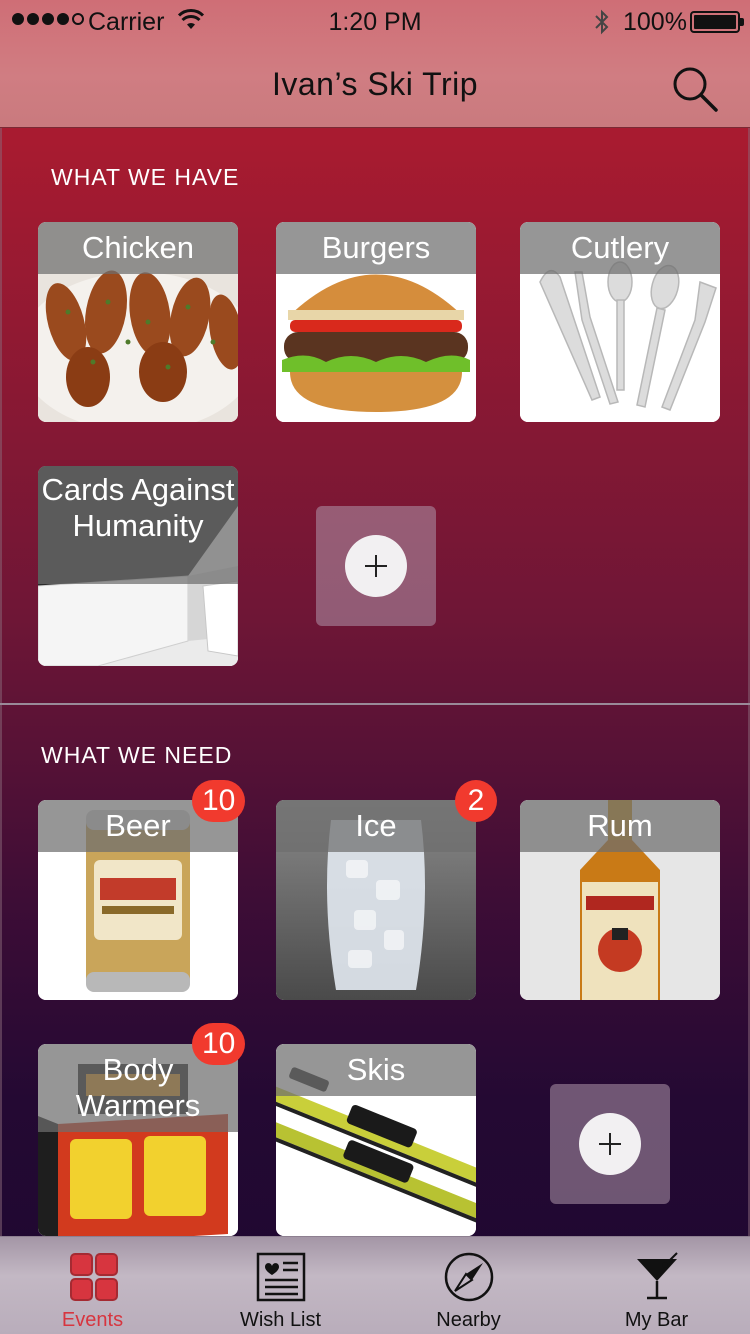 Image resolution: width=750 pixels, height=1334 pixels. Describe the element at coordinates (375, 84) in the screenshot. I see `page-title: Ivan’s Ski Trip` at that location.